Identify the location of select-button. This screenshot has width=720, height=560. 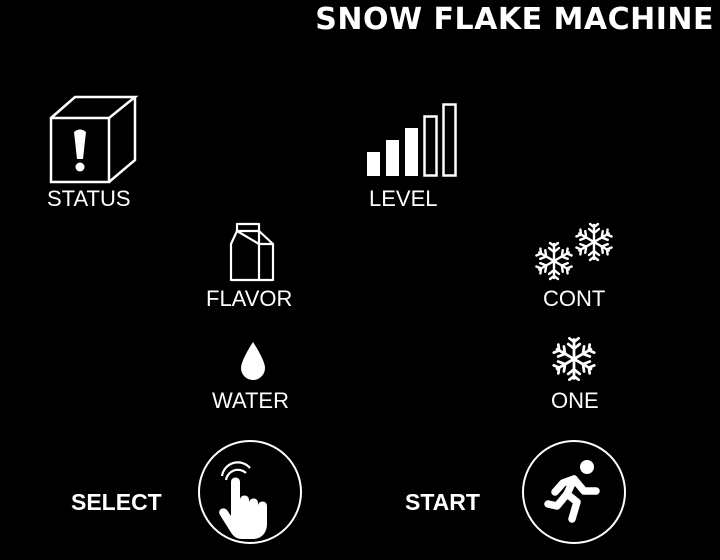
(250, 492).